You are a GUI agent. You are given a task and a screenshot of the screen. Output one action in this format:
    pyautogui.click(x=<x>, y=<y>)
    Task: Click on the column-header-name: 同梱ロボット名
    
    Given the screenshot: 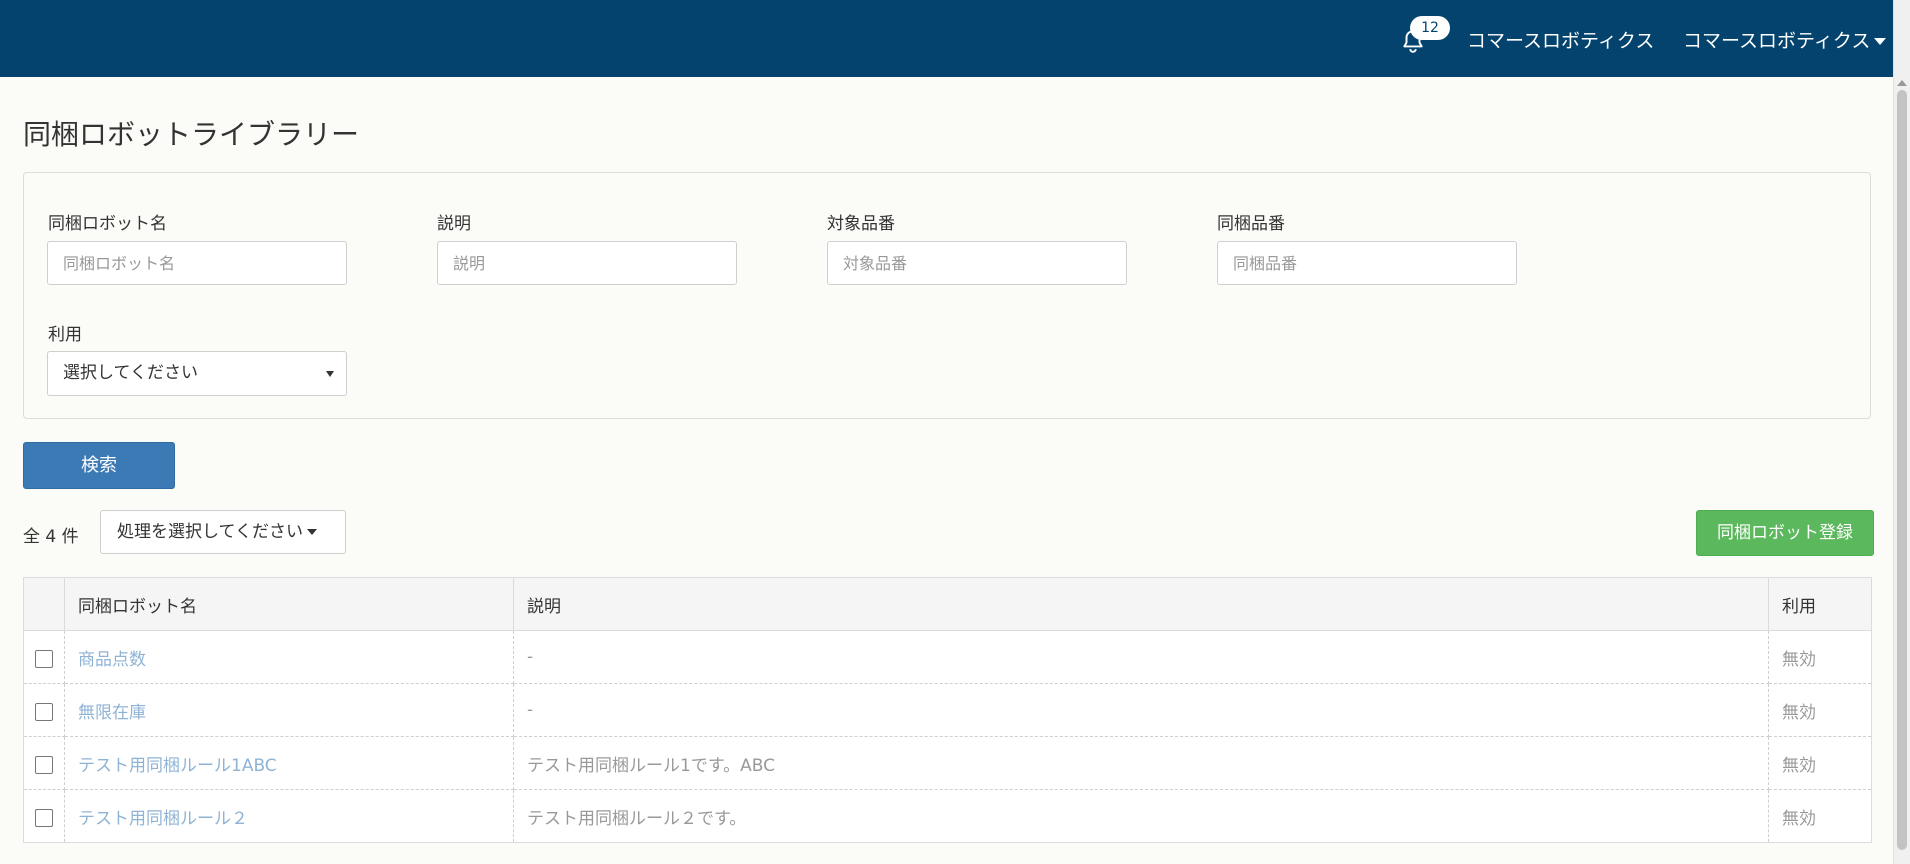 What is the action you would take?
    pyautogui.click(x=289, y=604)
    